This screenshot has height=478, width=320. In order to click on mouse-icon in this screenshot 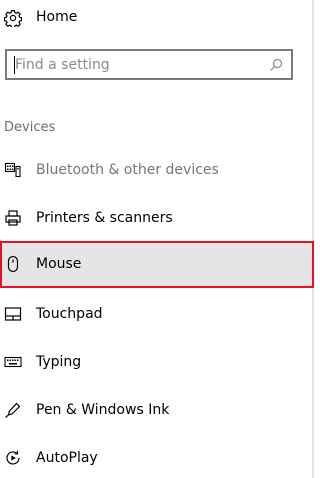, I will do `click(13, 264)`.